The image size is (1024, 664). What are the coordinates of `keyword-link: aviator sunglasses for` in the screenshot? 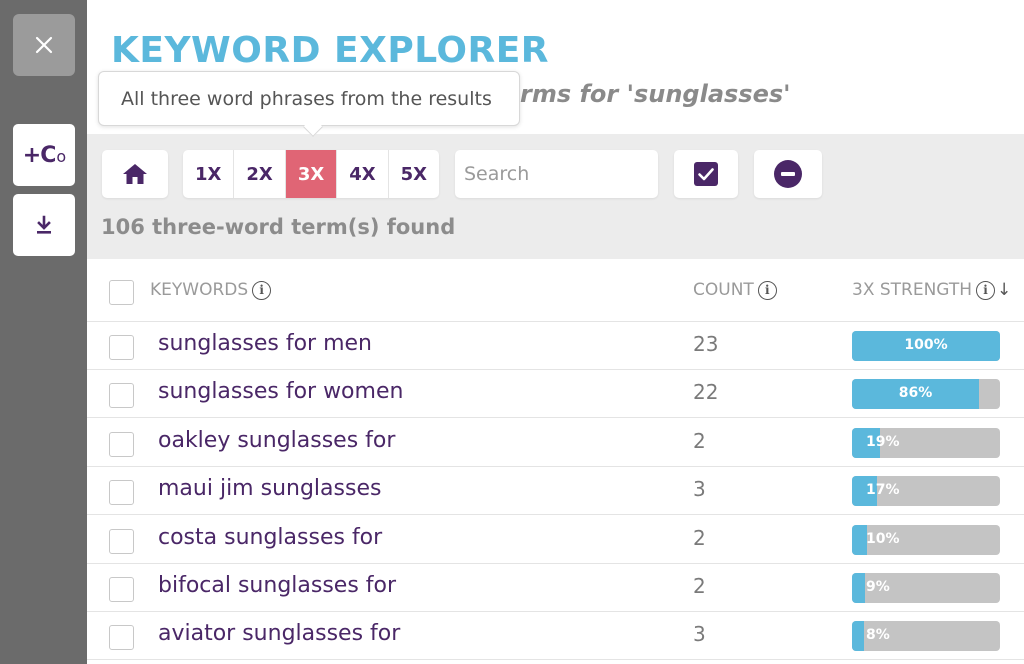 It's located at (279, 633).